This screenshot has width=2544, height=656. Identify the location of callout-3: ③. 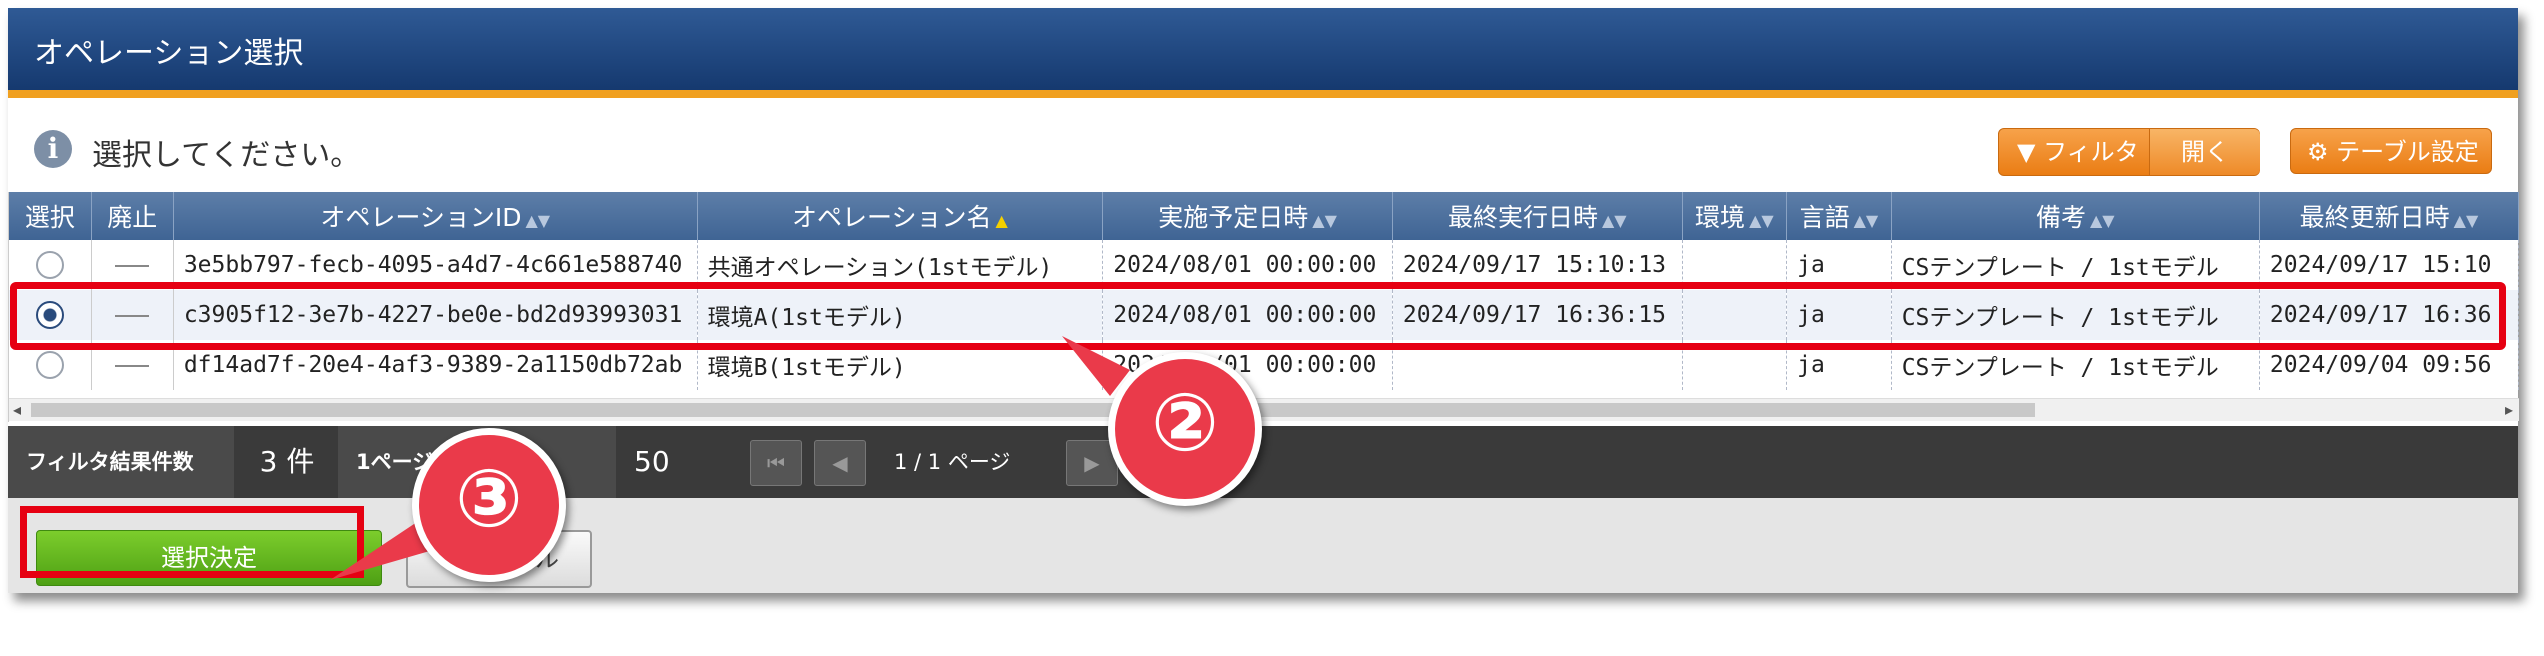
(489, 505).